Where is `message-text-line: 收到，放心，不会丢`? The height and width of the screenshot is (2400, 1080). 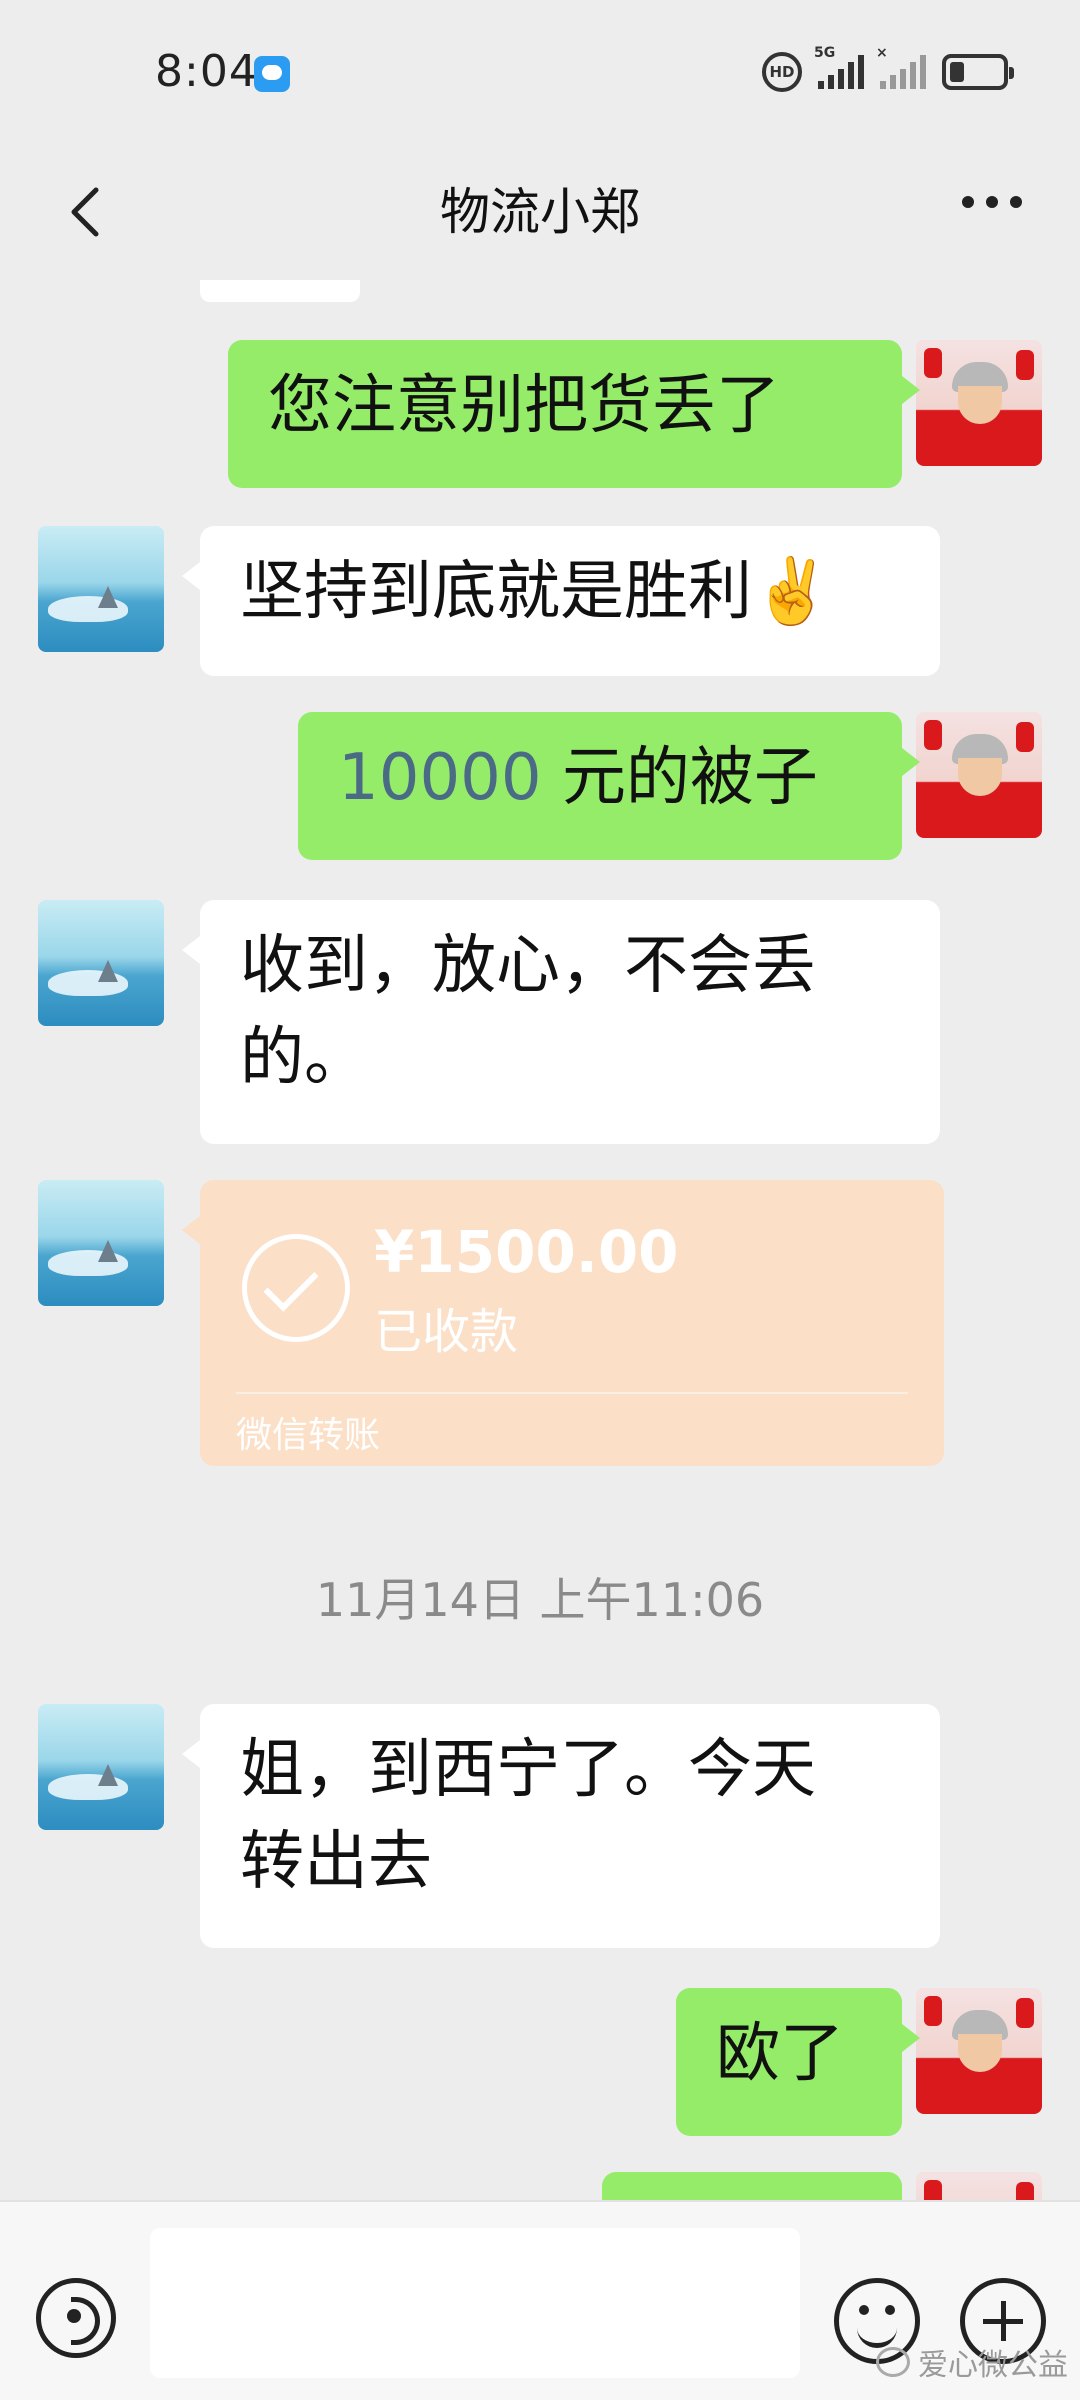 message-text-line: 收到，放心，不会丢 is located at coordinates (528, 966).